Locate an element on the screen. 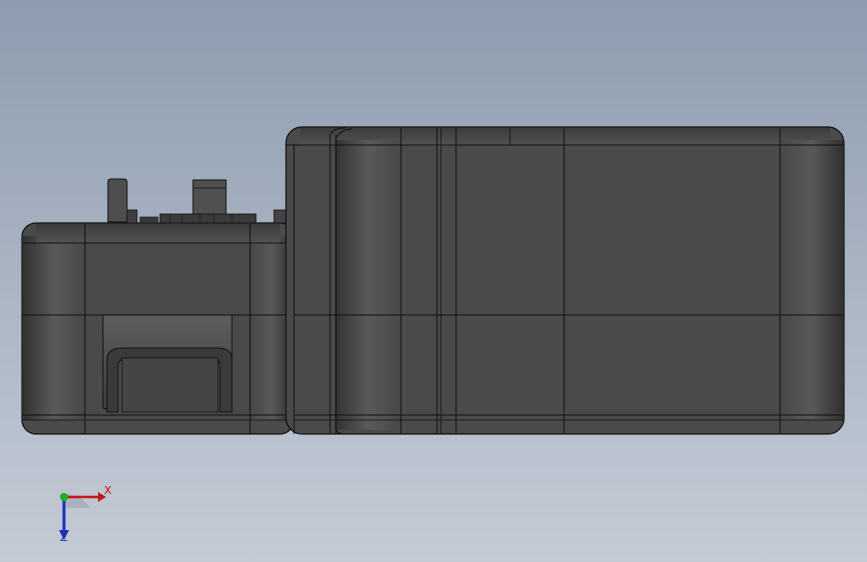 Image resolution: width=867 pixels, height=562 pixels. cable-slot is located at coordinates (167, 363).